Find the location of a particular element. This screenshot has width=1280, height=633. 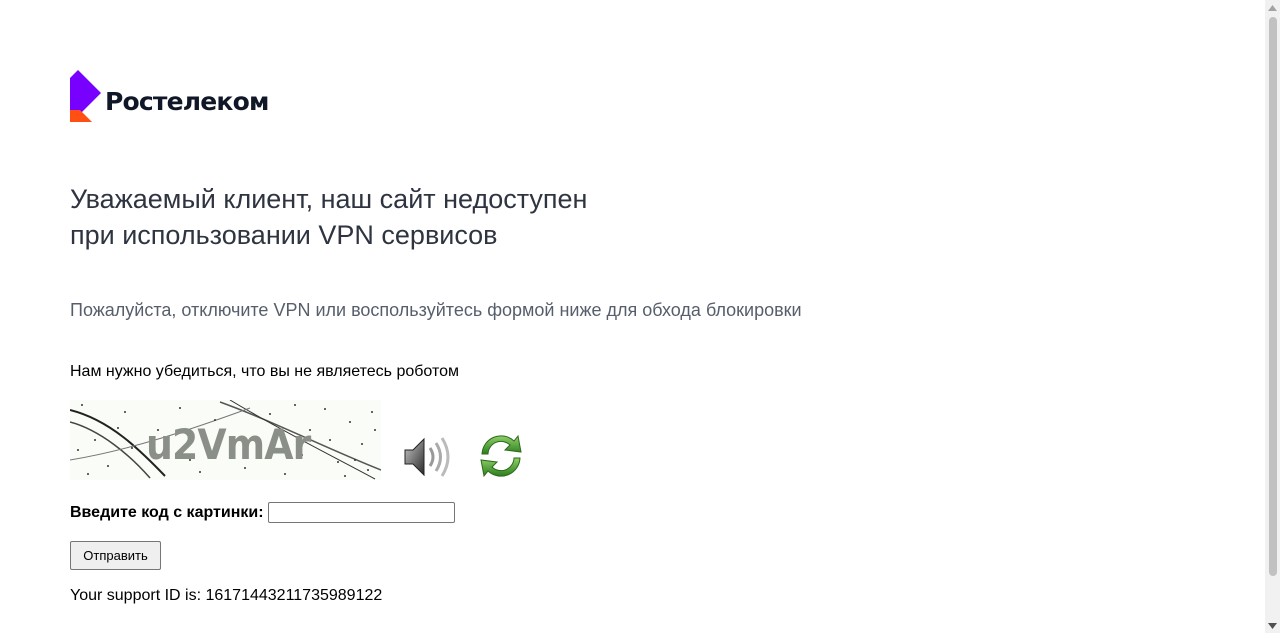

scrollbar-thumb is located at coordinates (1273, 296).